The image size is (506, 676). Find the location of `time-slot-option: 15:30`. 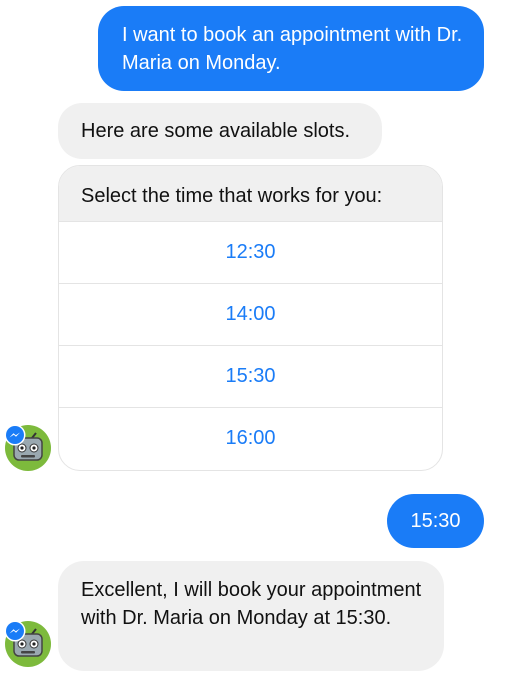

time-slot-option: 15:30 is located at coordinates (250, 376).